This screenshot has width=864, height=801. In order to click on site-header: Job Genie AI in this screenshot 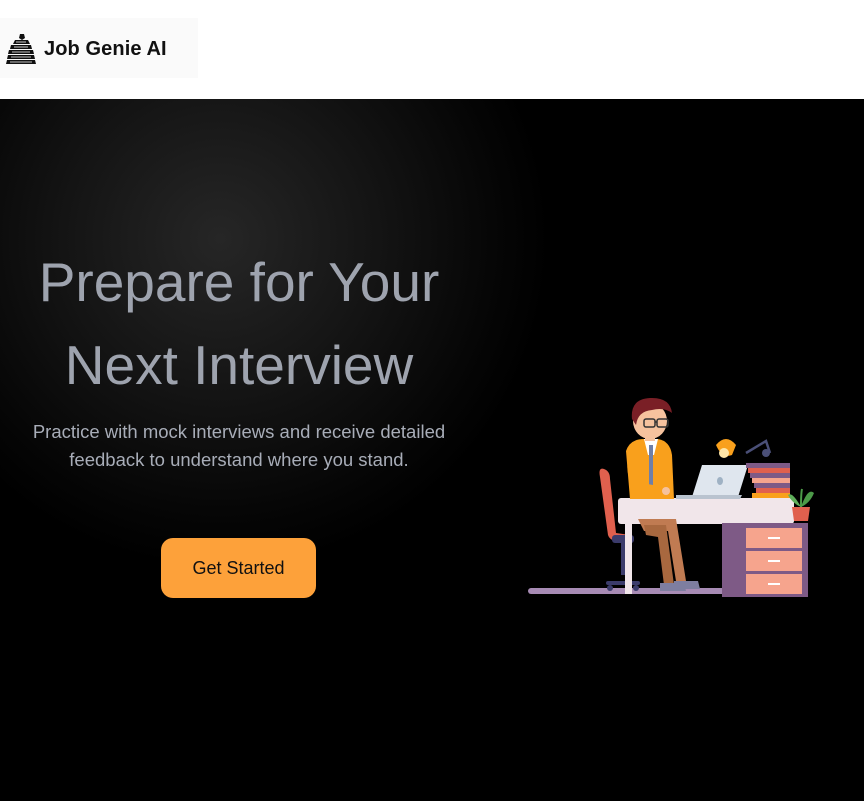, I will do `click(432, 49)`.